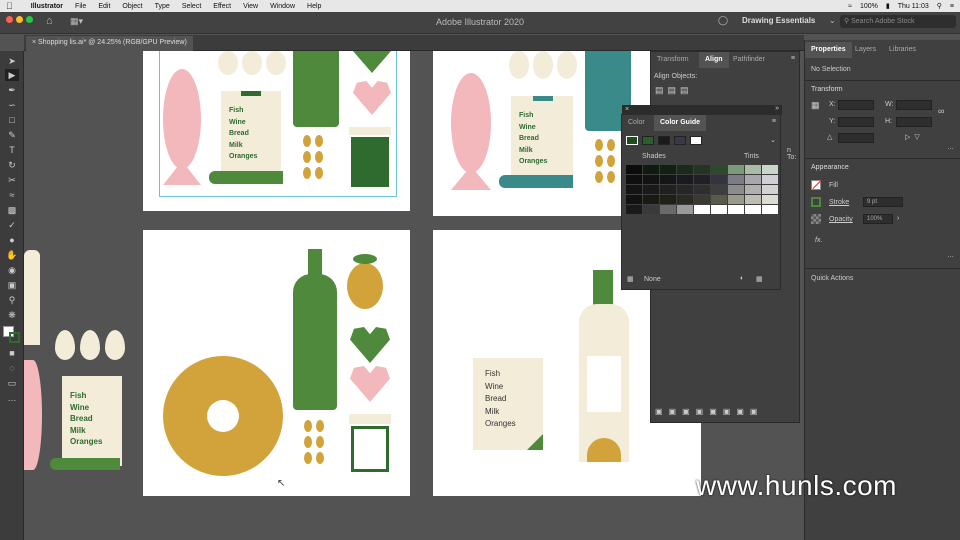  I want to click on menu-type: Type, so click(162, 6).